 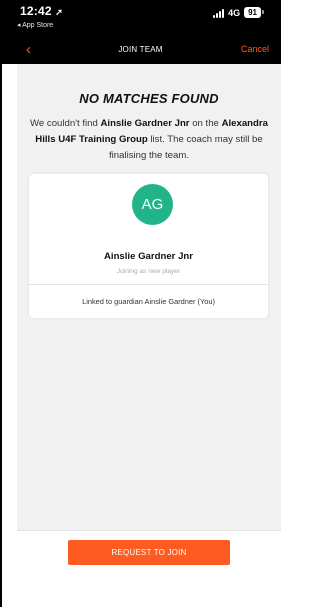 What do you see at coordinates (149, 552) in the screenshot?
I see `request-to-join-button: REQUEST TO JOIN` at bounding box center [149, 552].